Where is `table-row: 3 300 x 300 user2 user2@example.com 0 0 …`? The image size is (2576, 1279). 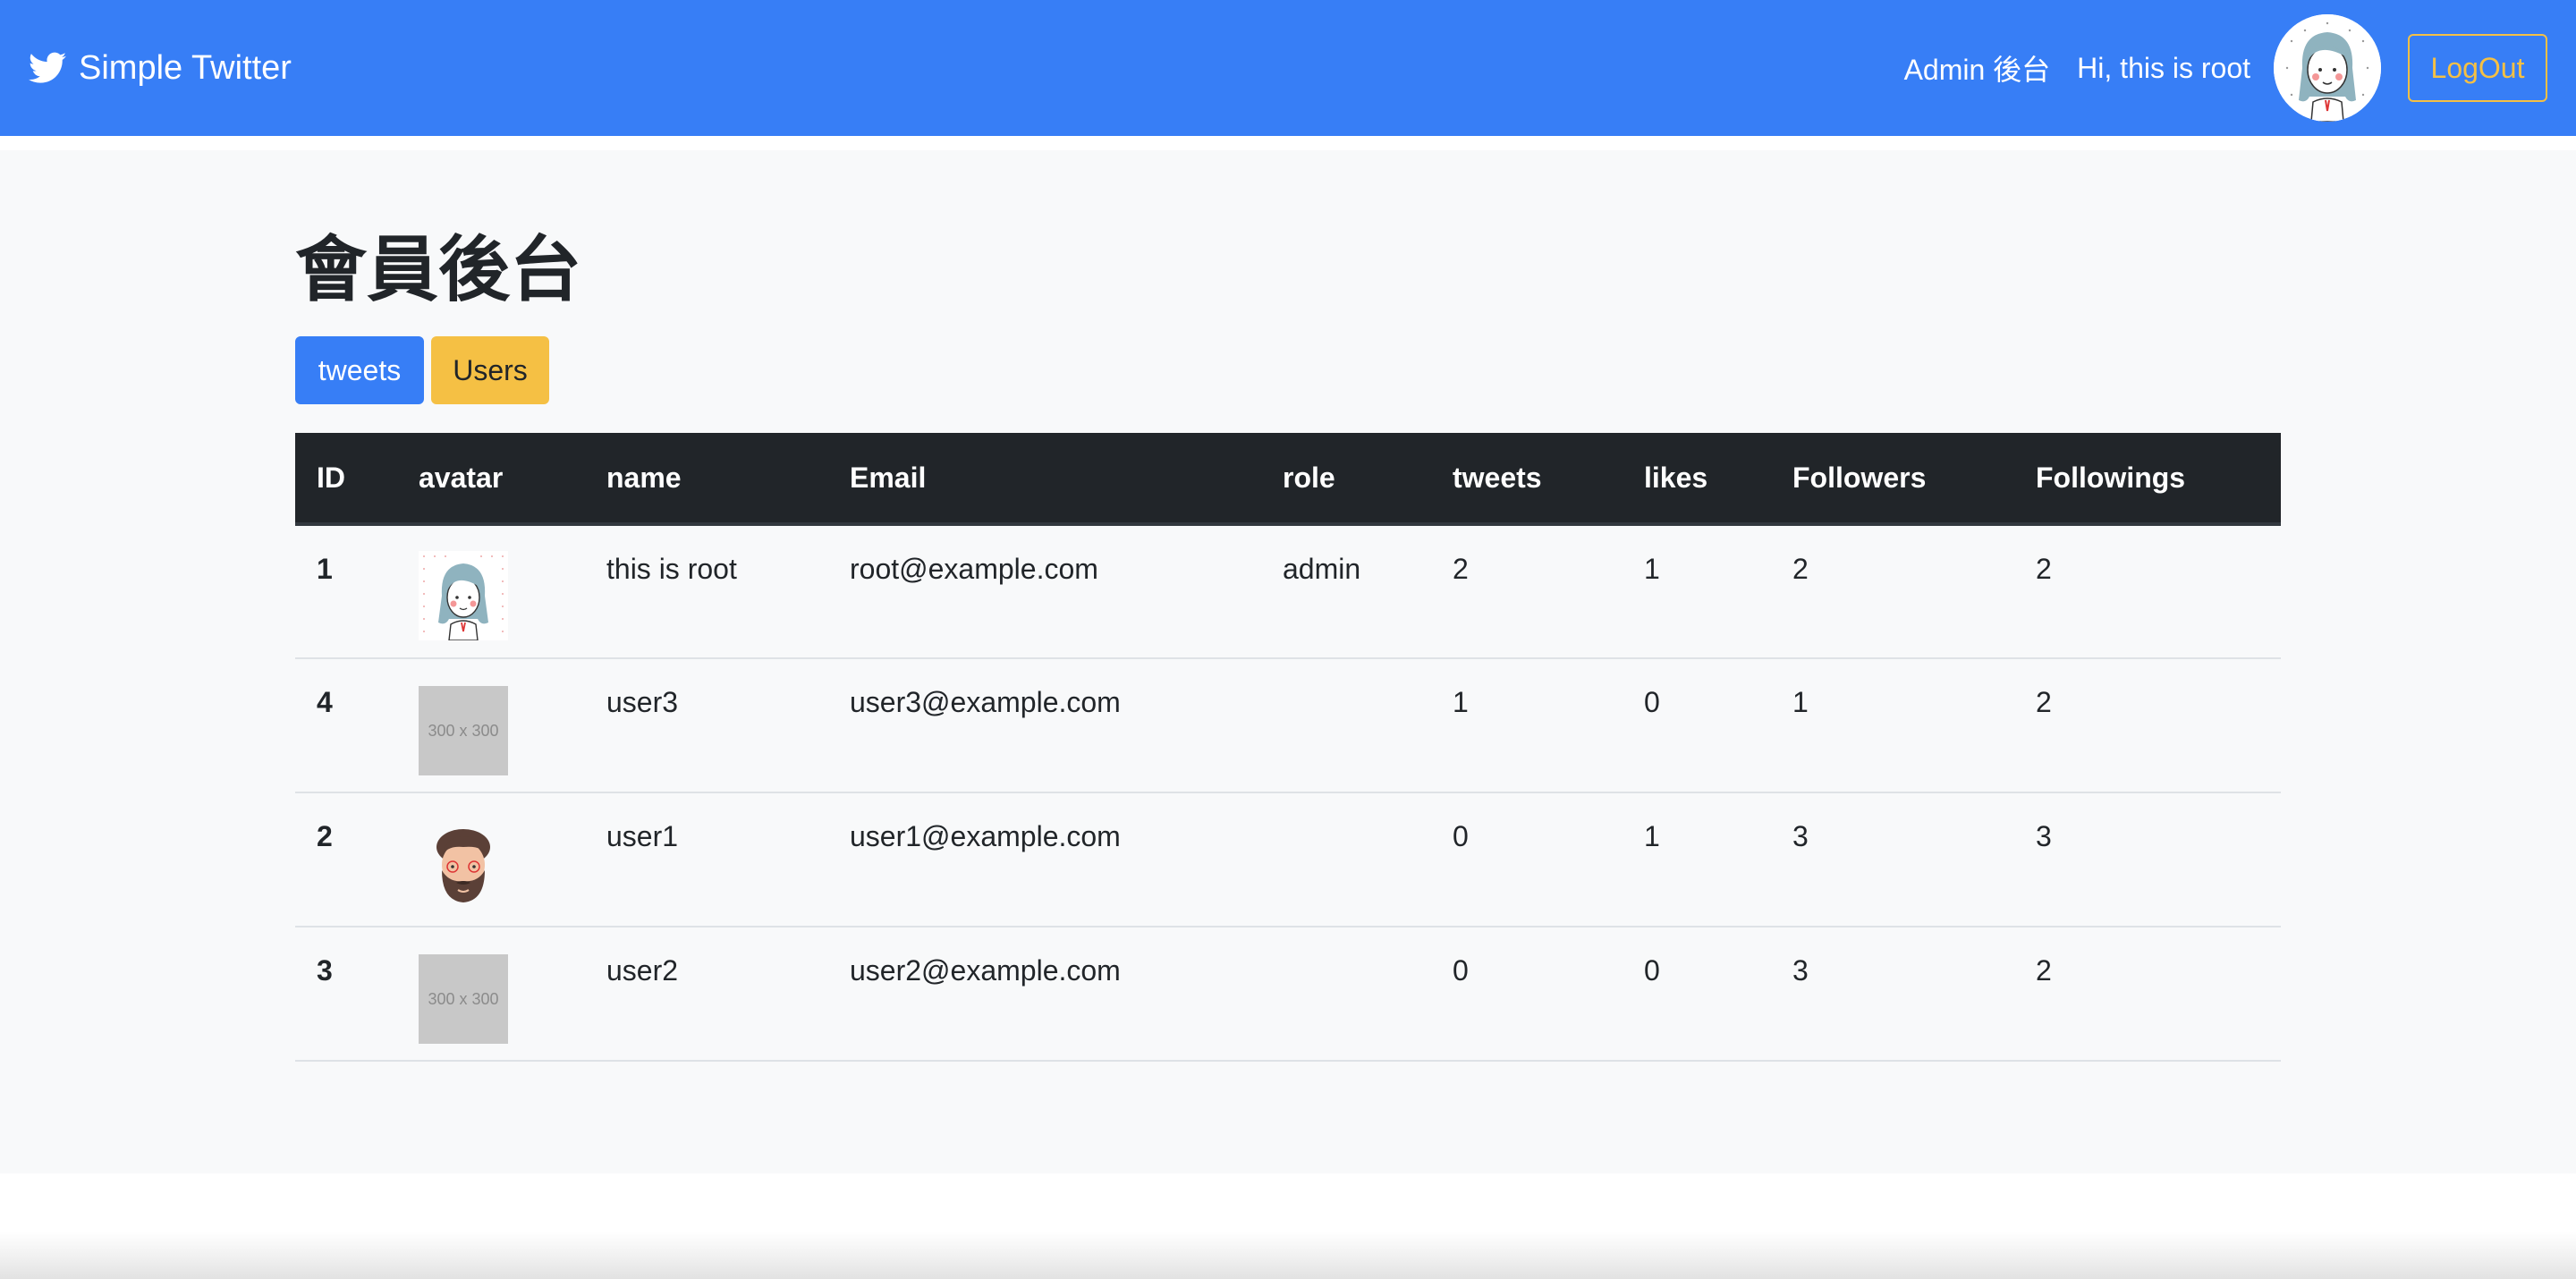 table-row: 3 300 x 300 user2 user2@example.com 0 0 … is located at coordinates (1288, 994).